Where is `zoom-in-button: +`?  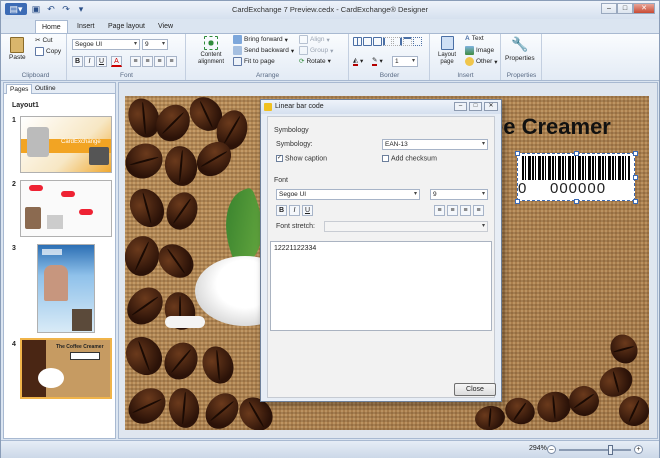
zoom-in-button: + is located at coordinates (638, 449).